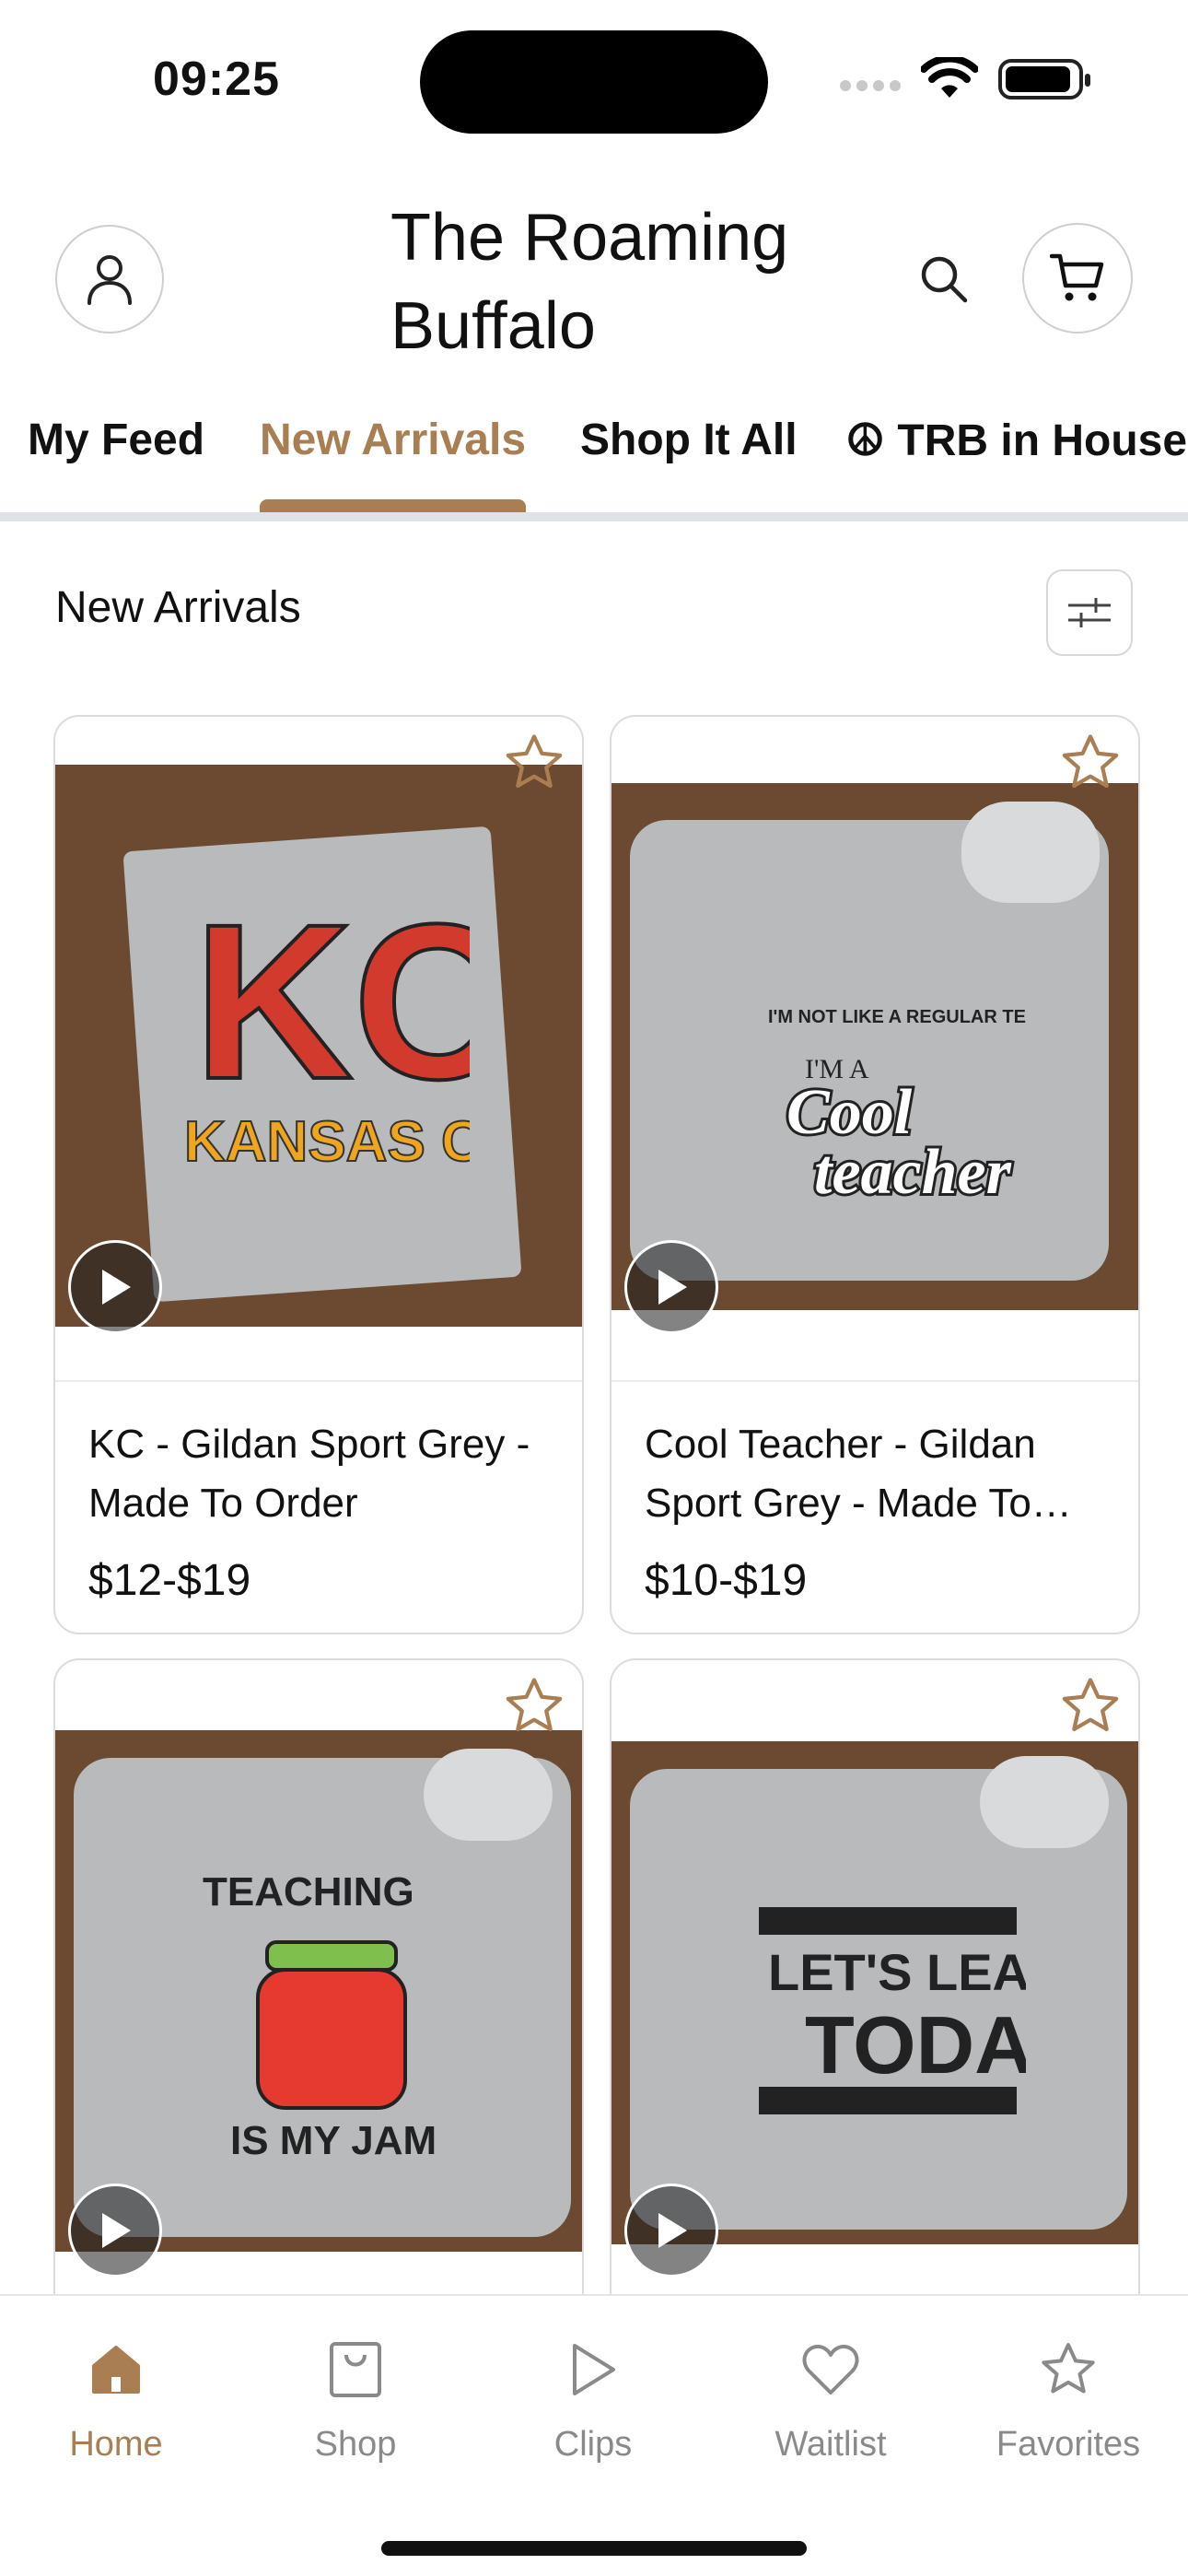 The height and width of the screenshot is (2576, 1188). Describe the element at coordinates (1044, 79) in the screenshot. I see `battery-icon` at that location.